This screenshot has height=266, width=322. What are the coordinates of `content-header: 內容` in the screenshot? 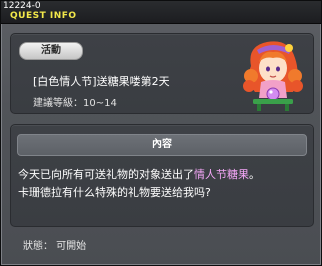 It's located at (162, 145).